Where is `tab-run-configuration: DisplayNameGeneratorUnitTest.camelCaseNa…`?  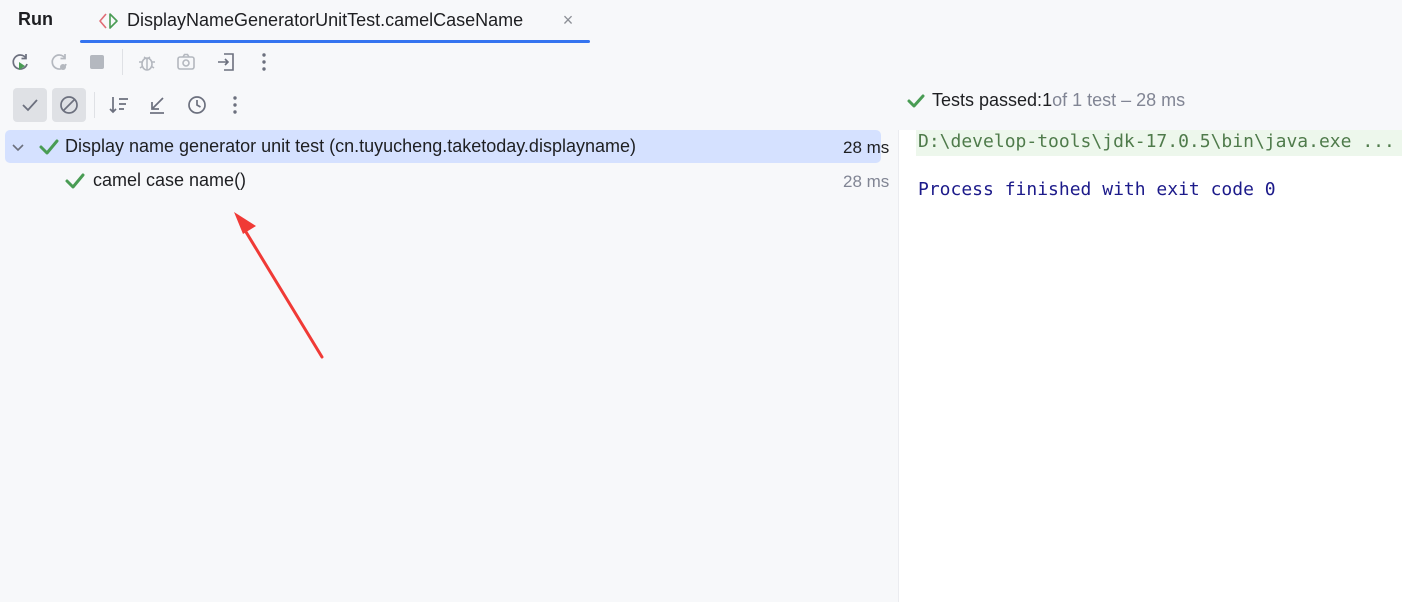 tab-run-configuration: DisplayNameGeneratorUnitTest.camelCaseNa… is located at coordinates (335, 21).